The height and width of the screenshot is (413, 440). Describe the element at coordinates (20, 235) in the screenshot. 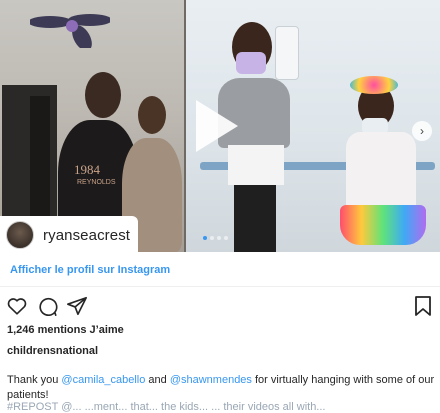

I see `avatar` at that location.